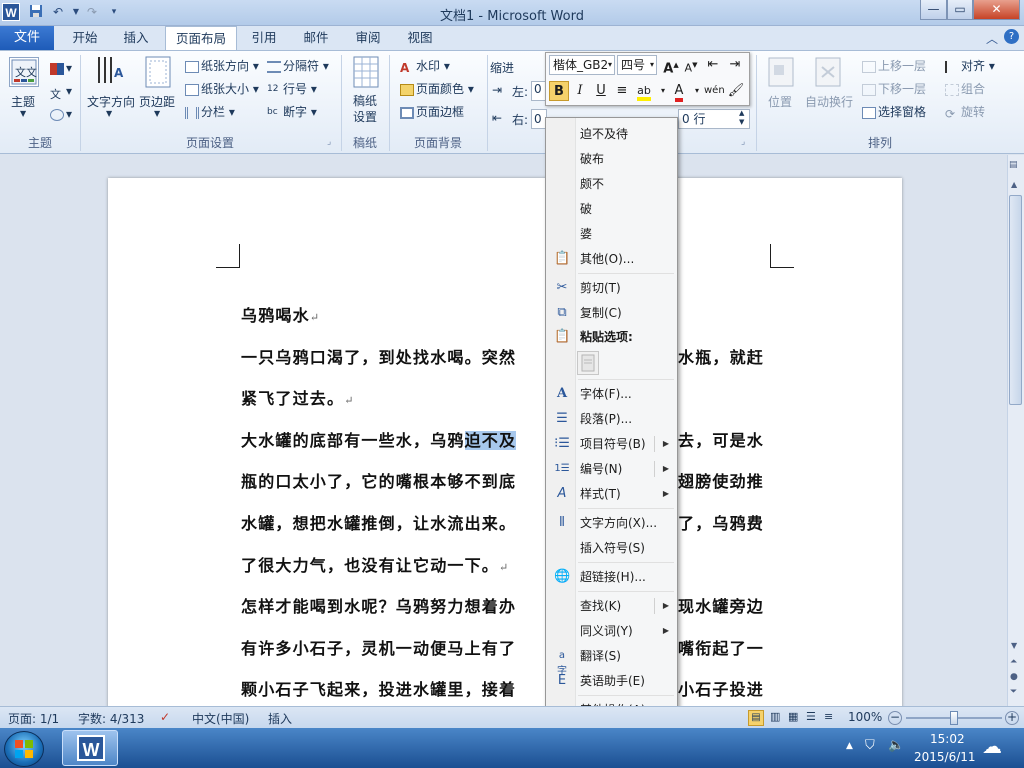 This screenshot has height=768, width=1024. What do you see at coordinates (378, 356) in the screenshot?
I see `doc-line: 一只乌鸦口渴了，到处找水喝。突然` at bounding box center [378, 356].